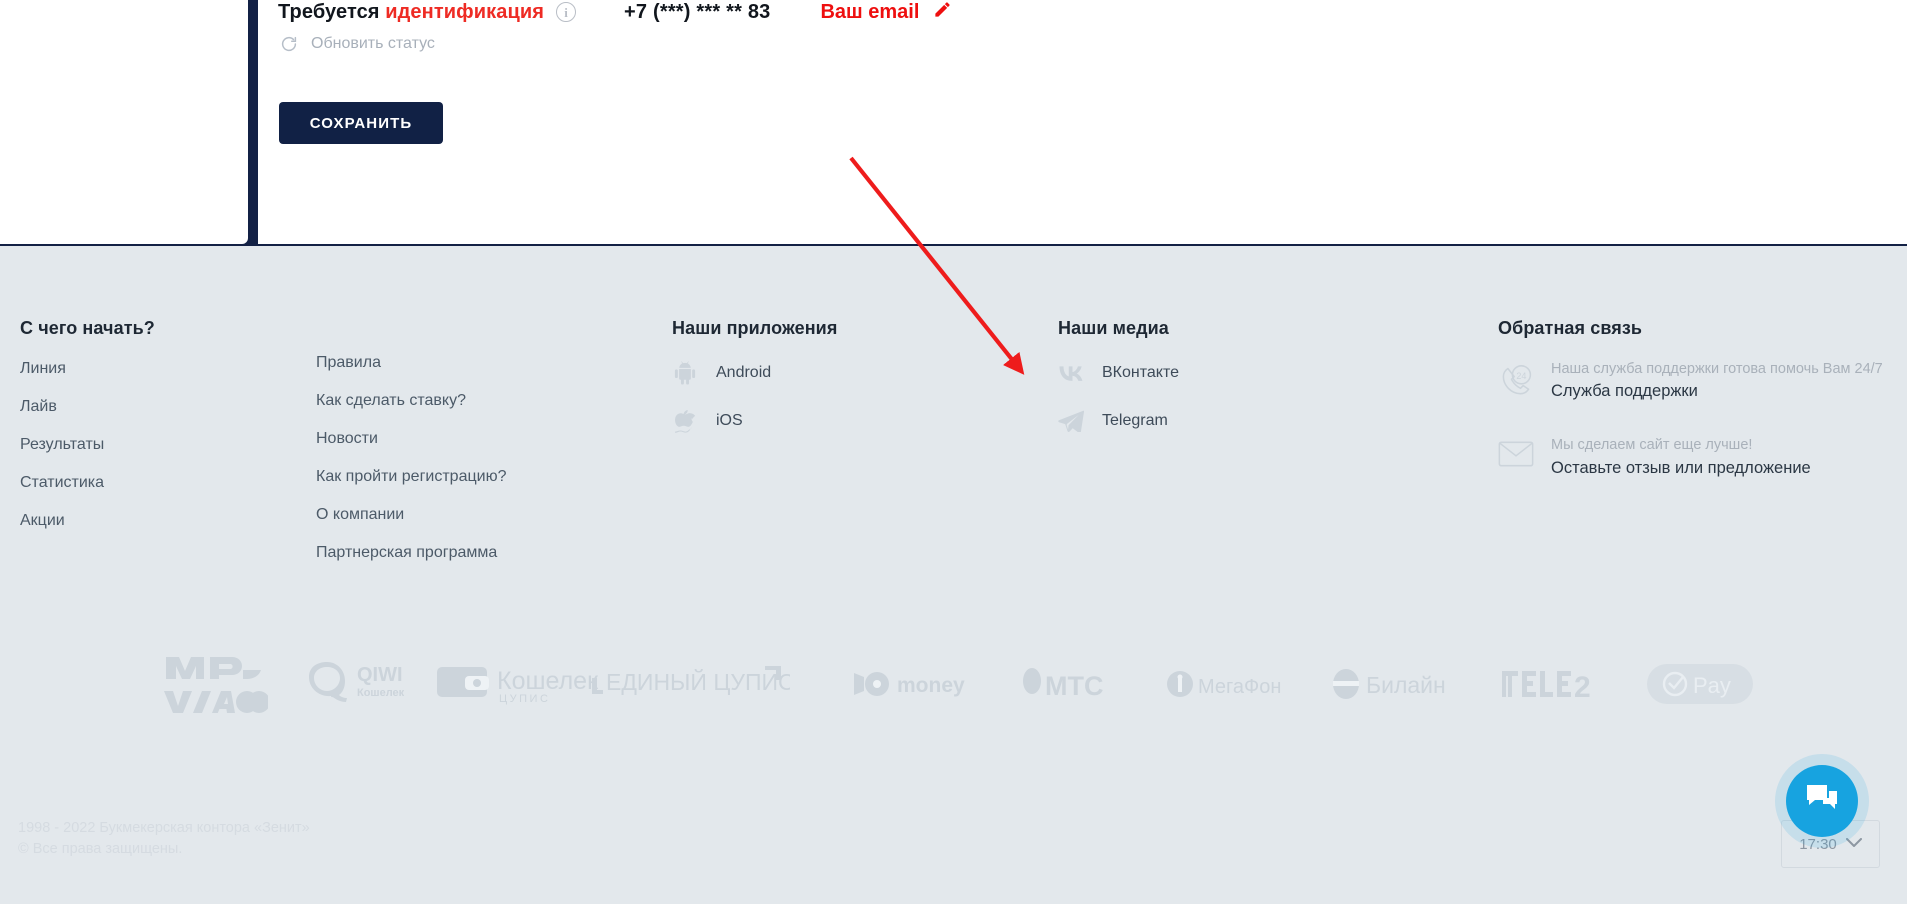 This screenshot has height=904, width=1907. What do you see at coordinates (1818, 844) in the screenshot?
I see `chat-time-label: 17:30` at bounding box center [1818, 844].